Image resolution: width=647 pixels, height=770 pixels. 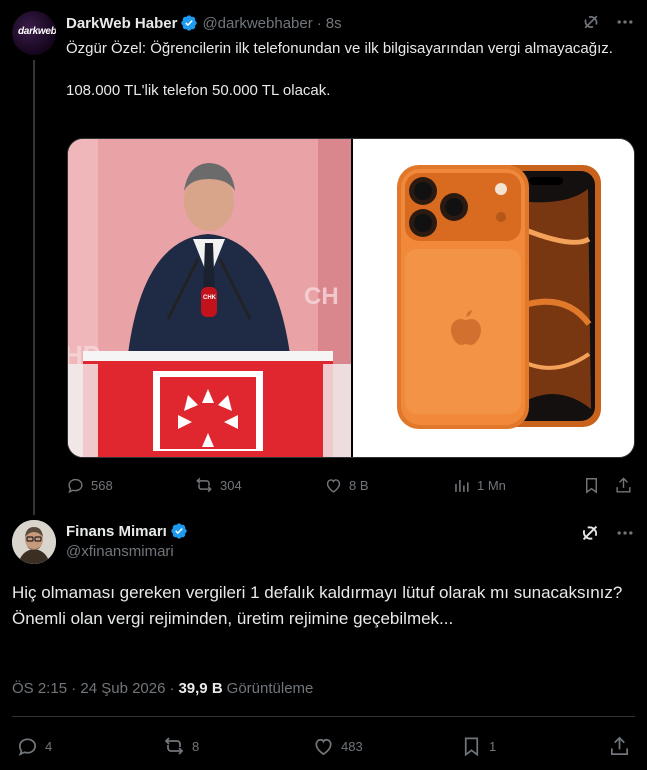 What do you see at coordinates (352, 746) in the screenshot?
I see `like-count: 483` at bounding box center [352, 746].